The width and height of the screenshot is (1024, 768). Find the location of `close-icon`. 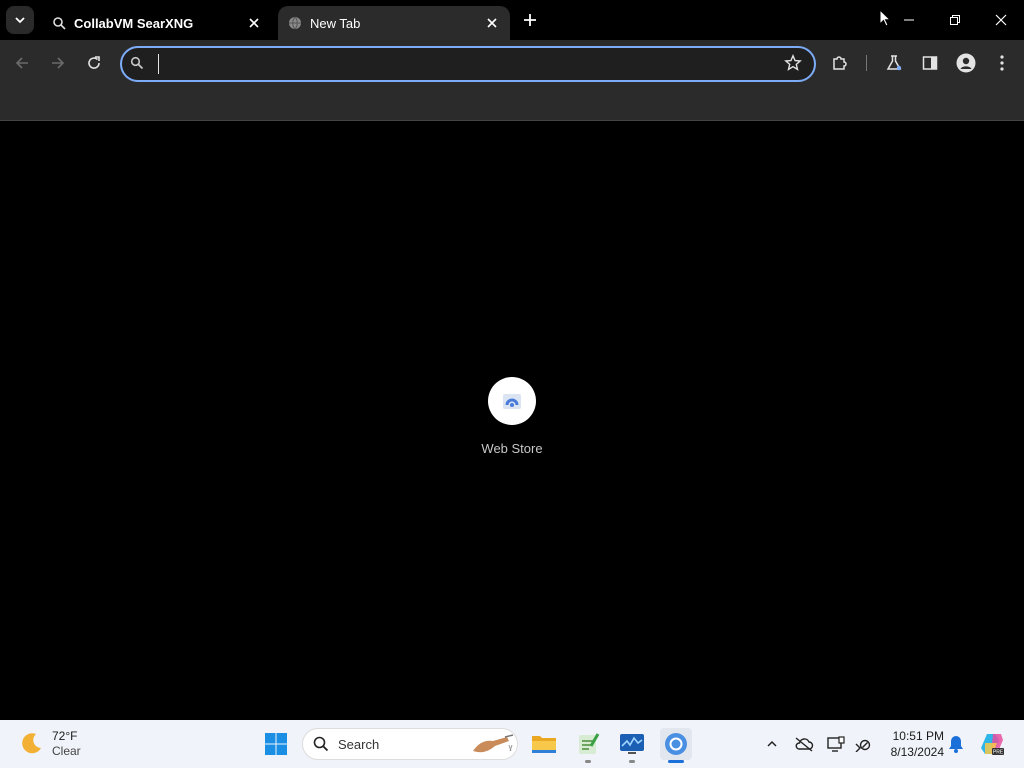

close-icon is located at coordinates (1001, 20).